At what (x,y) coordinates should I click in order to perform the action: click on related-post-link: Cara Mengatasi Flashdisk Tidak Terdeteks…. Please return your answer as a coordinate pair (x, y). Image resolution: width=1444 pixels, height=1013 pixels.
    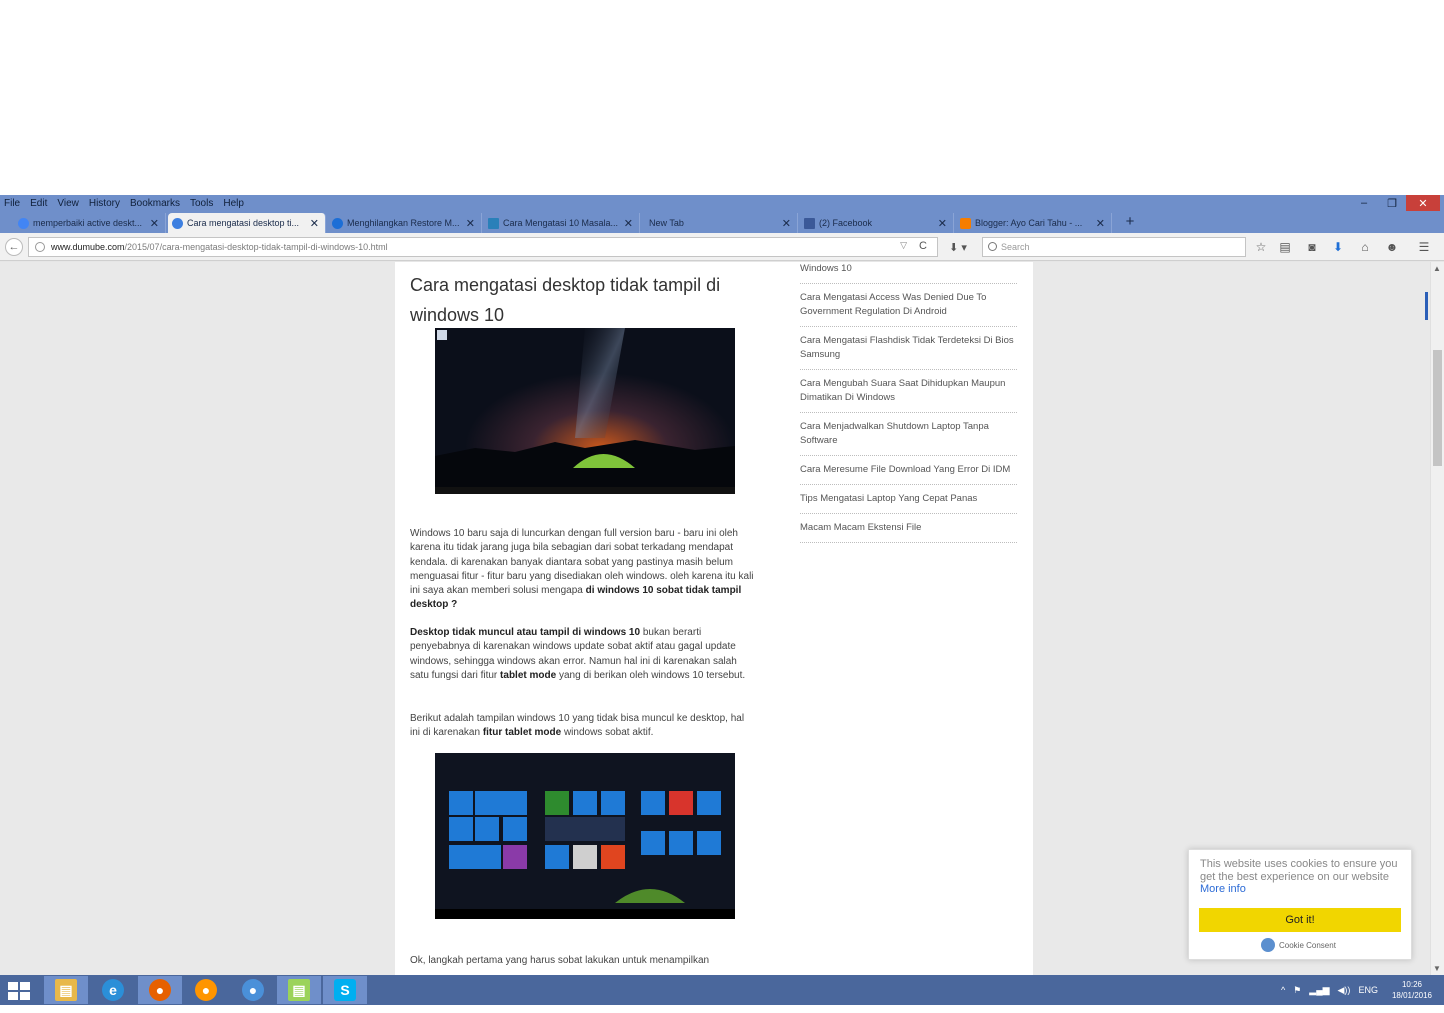
    Looking at the image, I should click on (908, 348).